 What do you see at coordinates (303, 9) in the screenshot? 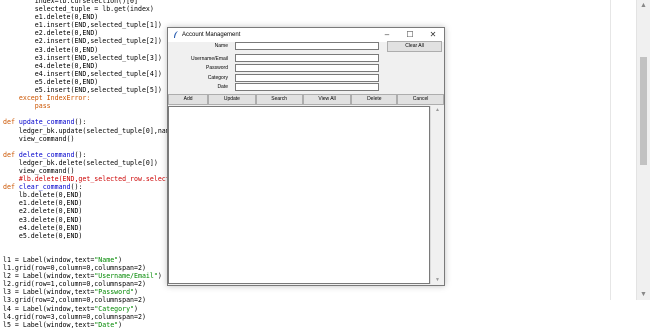
I see `code-line: selected_tuple = lb.get(index)` at bounding box center [303, 9].